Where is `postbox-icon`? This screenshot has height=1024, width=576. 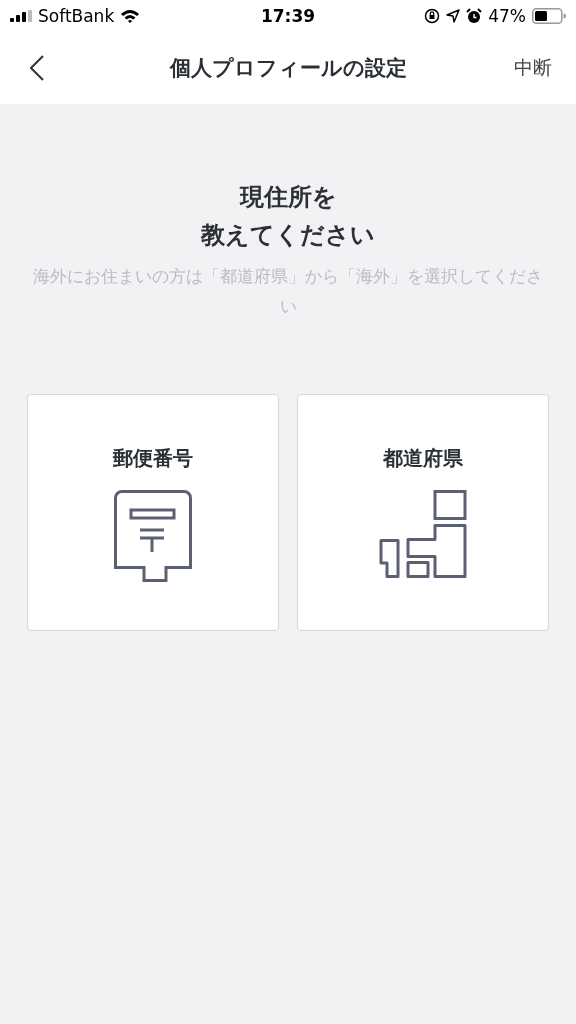
postbox-icon is located at coordinates (153, 536).